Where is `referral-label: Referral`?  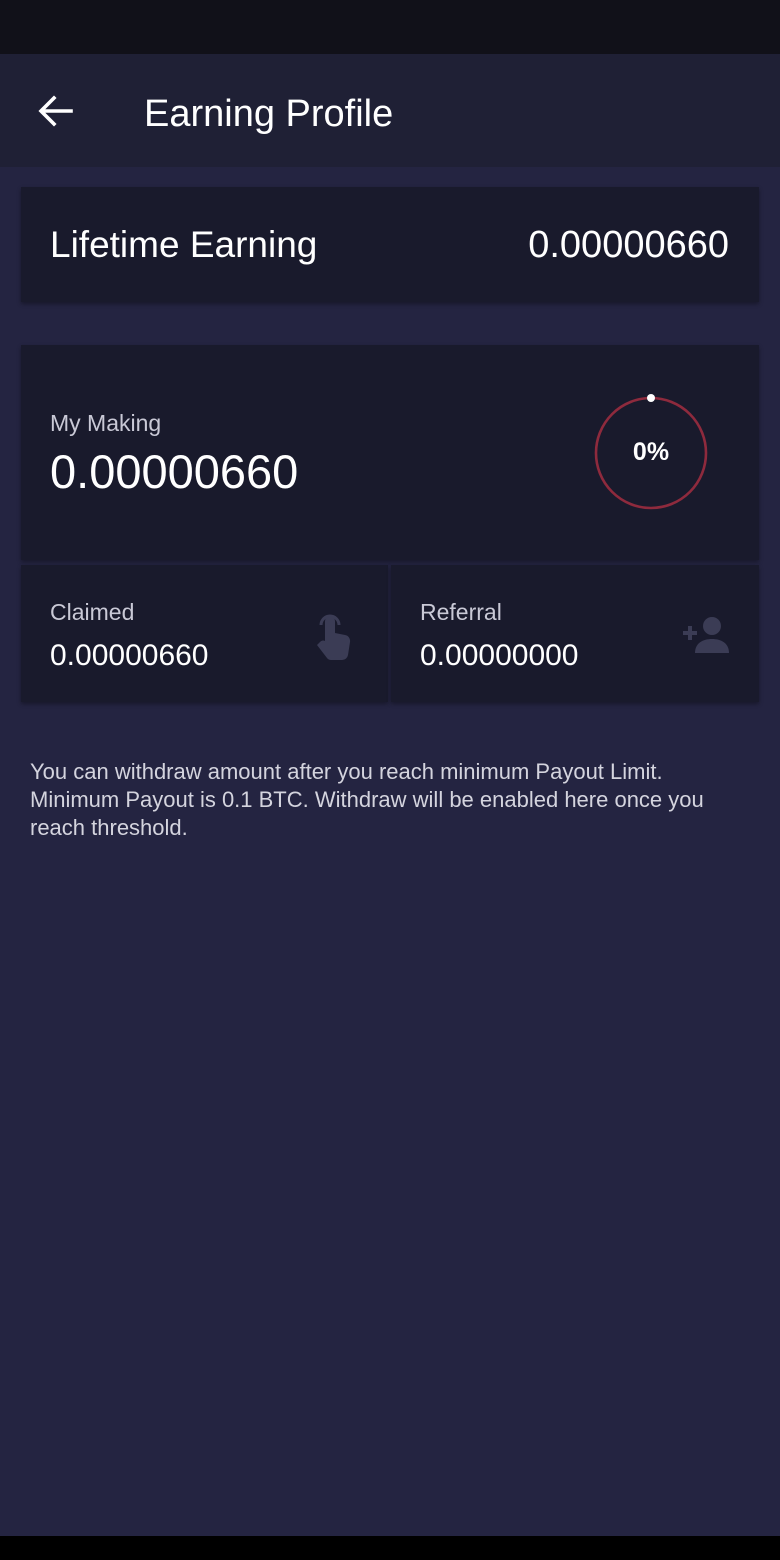 referral-label: Referral is located at coordinates (461, 612).